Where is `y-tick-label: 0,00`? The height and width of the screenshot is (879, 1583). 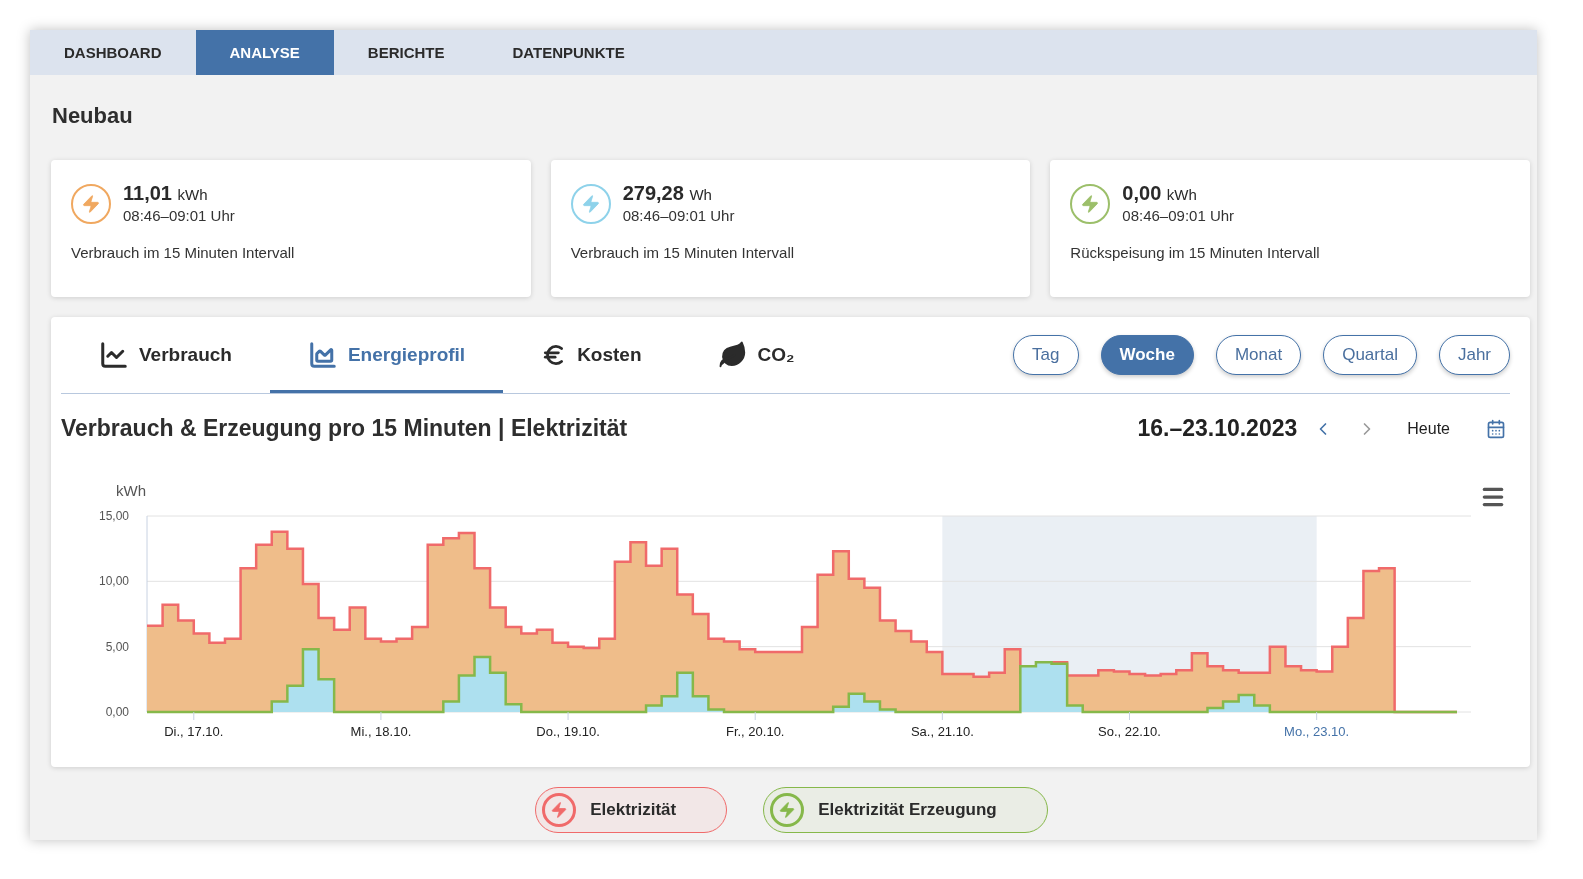 y-tick-label: 0,00 is located at coordinates (117, 712).